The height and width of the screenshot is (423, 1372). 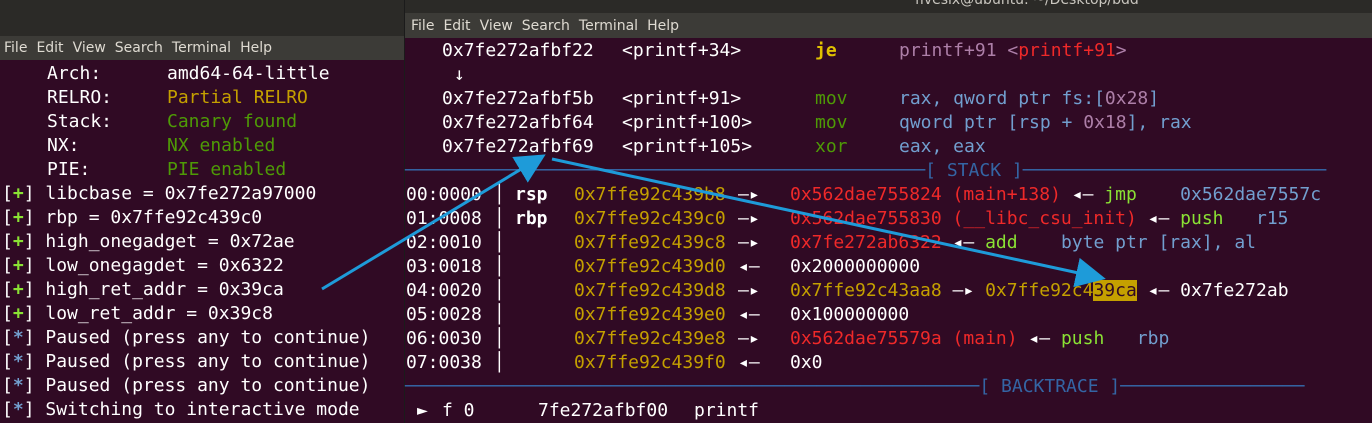 What do you see at coordinates (603, 410) in the screenshot?
I see `backtrace-addr: 7fe272afbf00` at bounding box center [603, 410].